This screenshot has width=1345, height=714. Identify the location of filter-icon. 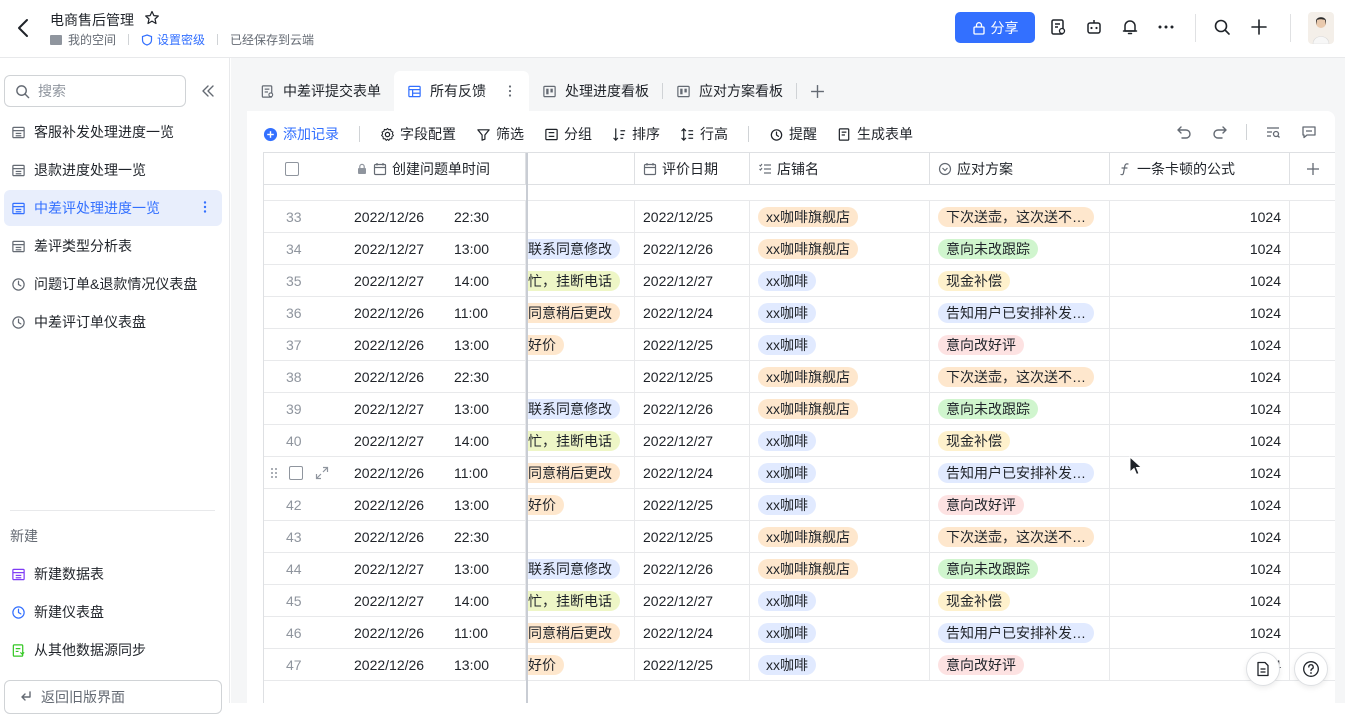
(483, 134).